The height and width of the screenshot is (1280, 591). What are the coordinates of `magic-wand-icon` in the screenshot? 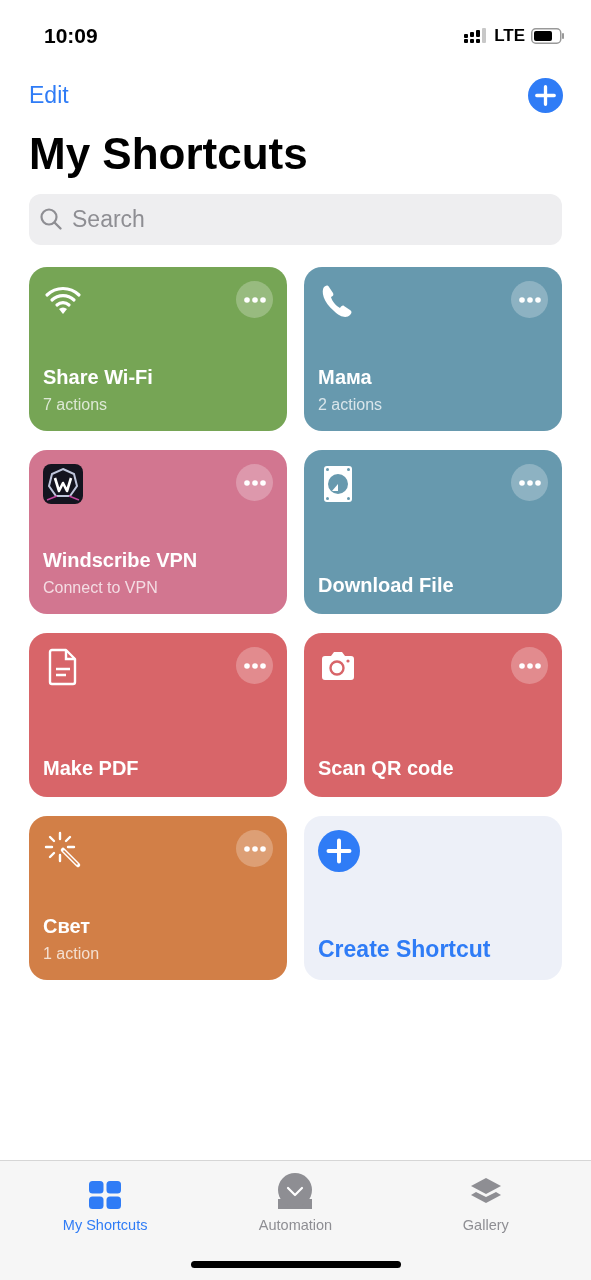 It's located at (63, 850).